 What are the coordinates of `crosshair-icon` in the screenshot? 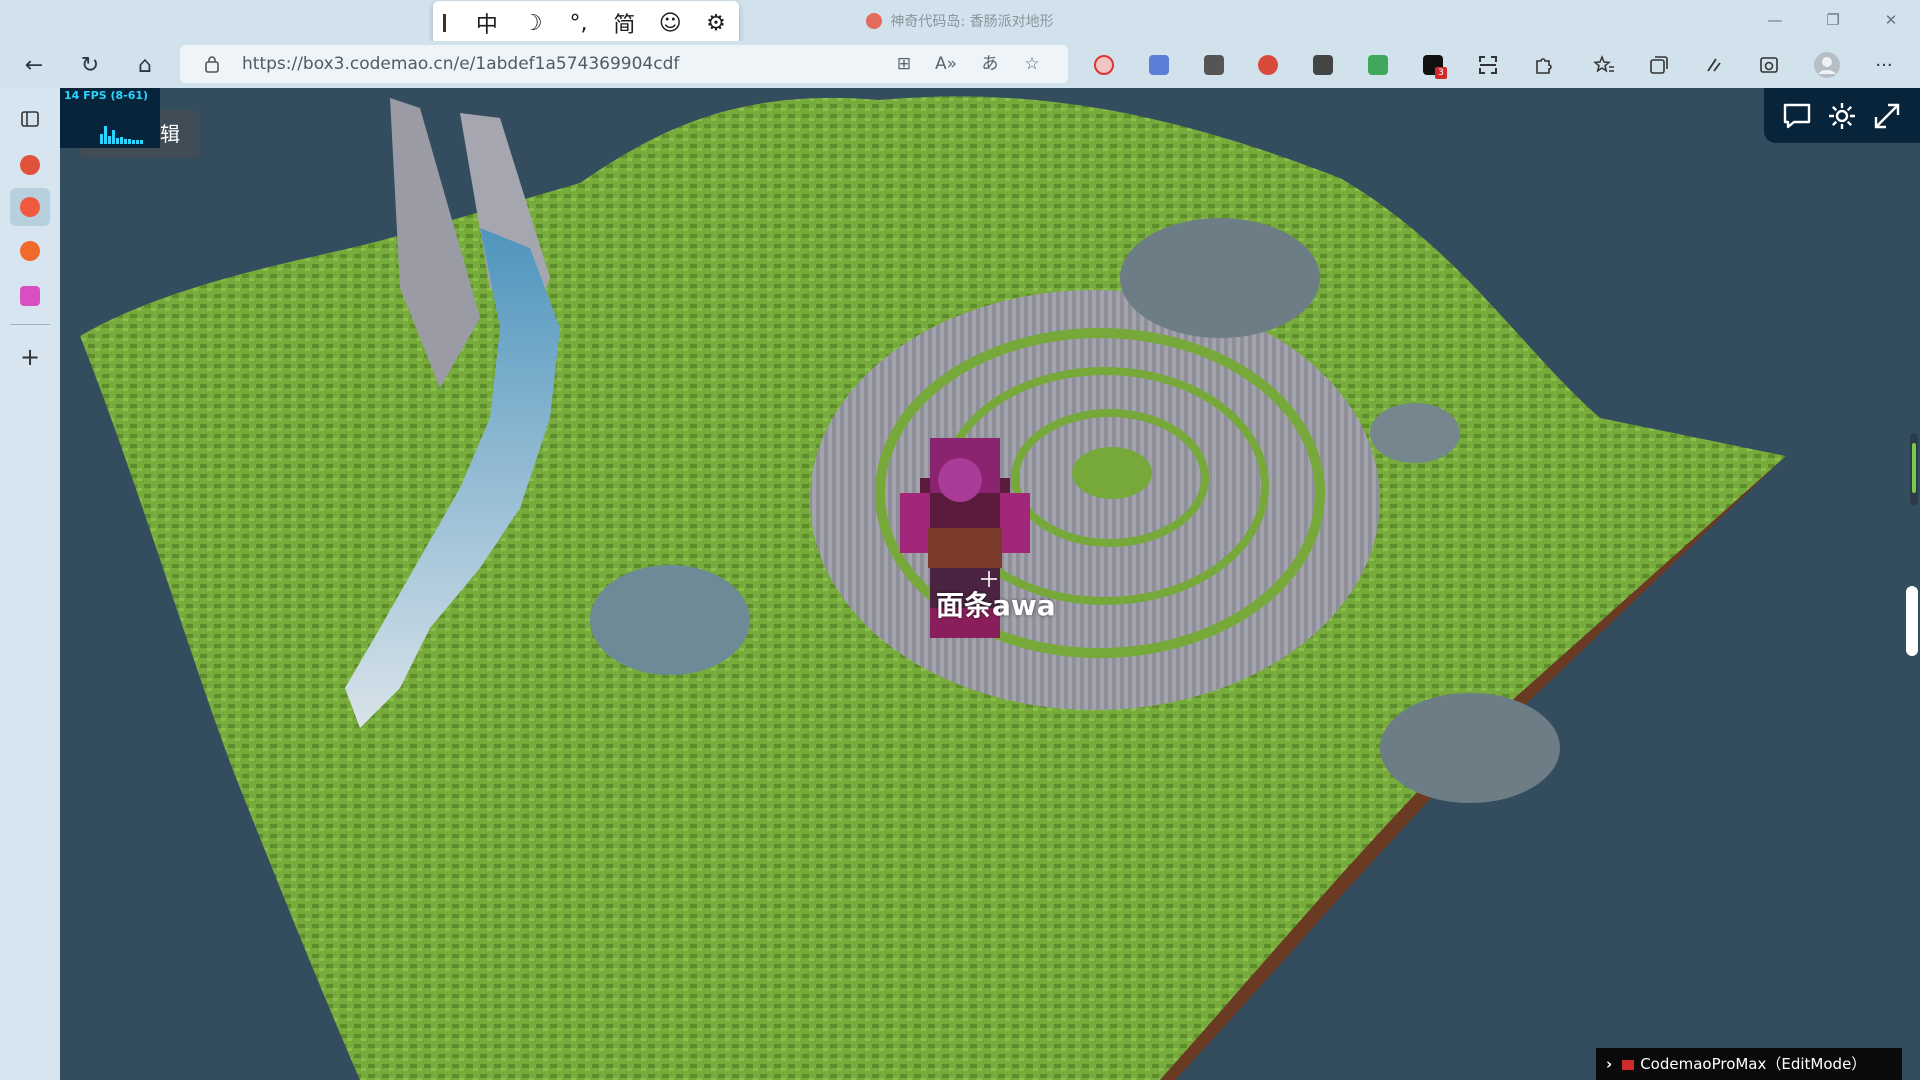 It's located at (989, 579).